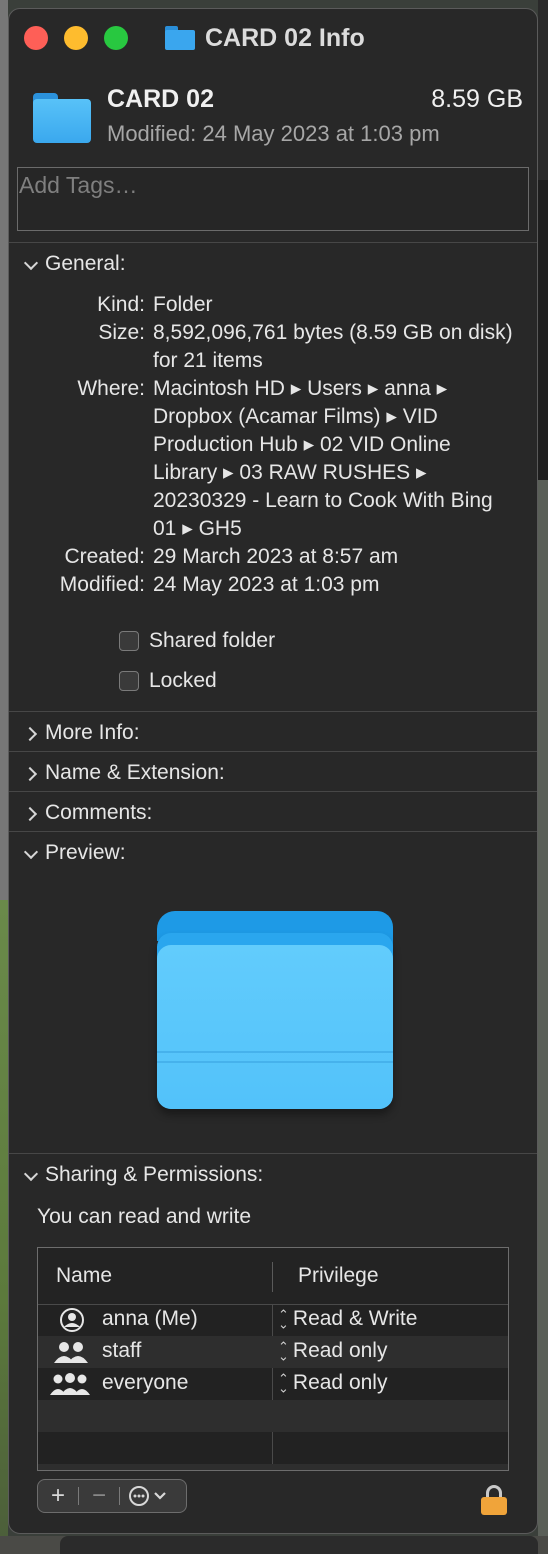 Image resolution: width=548 pixels, height=1554 pixels. Describe the element at coordinates (121, 332) in the screenshot. I see `size-label: Size:` at that location.